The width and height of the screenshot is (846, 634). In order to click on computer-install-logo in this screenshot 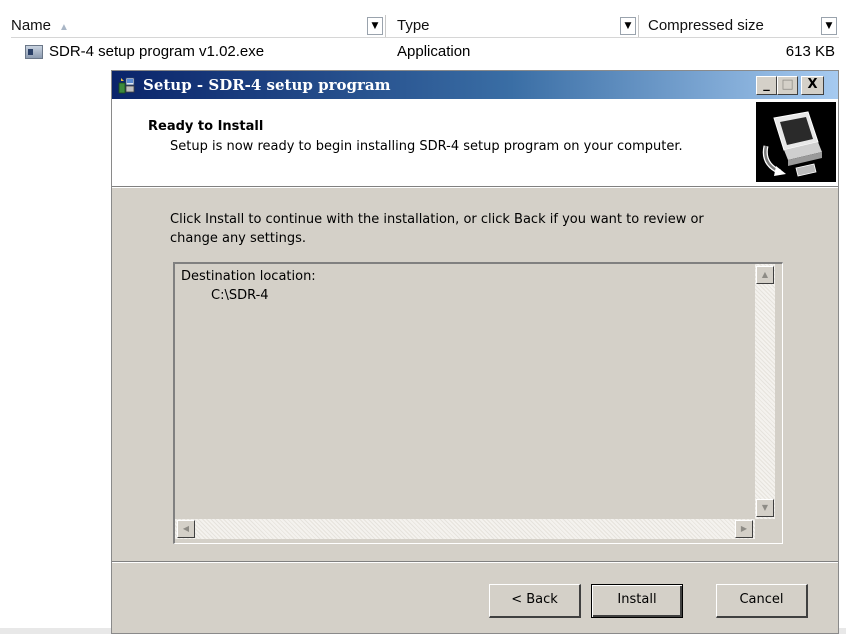, I will do `click(796, 142)`.